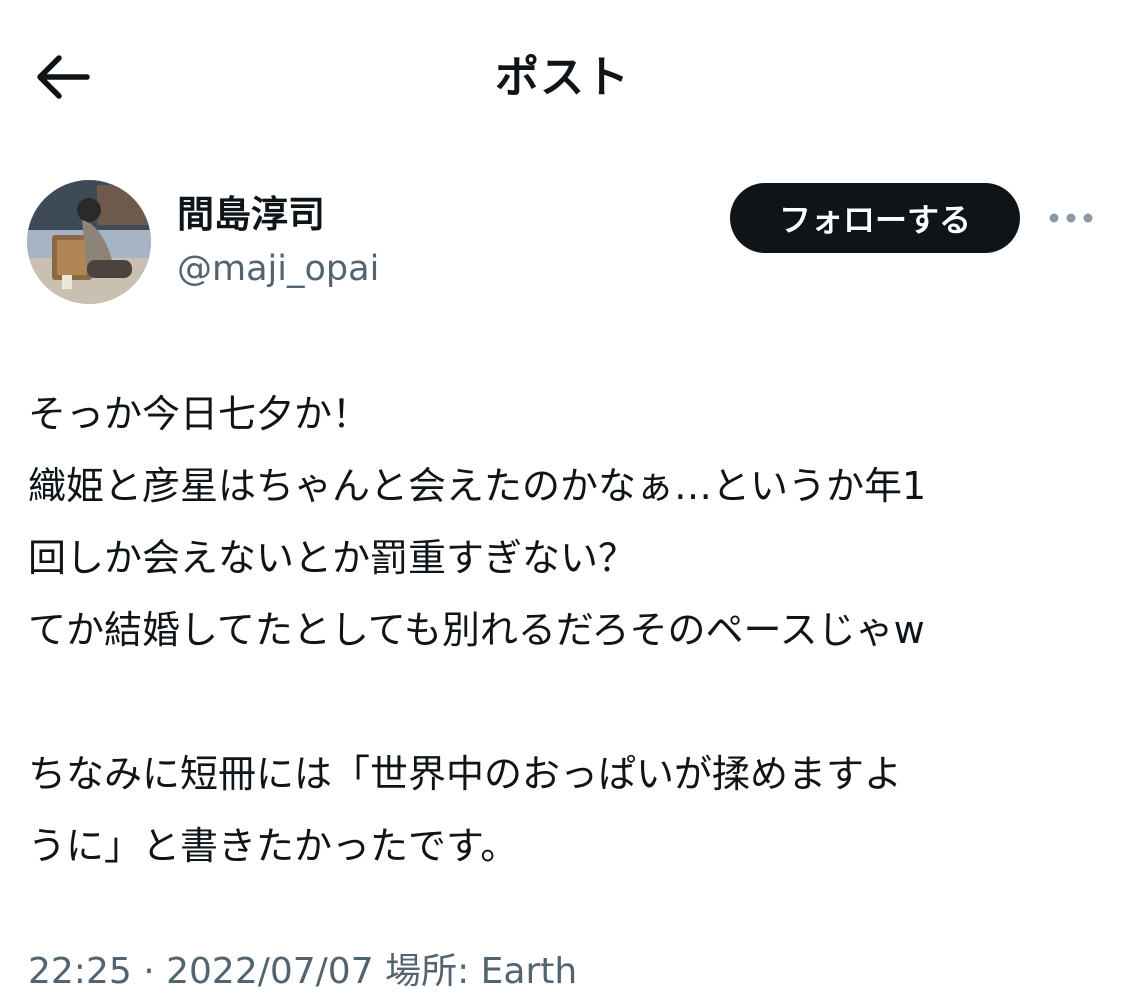  What do you see at coordinates (476, 630) in the screenshot?
I see `tweet-text-line: てか結婚してたとしても別れるだろそのペースじゃw` at bounding box center [476, 630].